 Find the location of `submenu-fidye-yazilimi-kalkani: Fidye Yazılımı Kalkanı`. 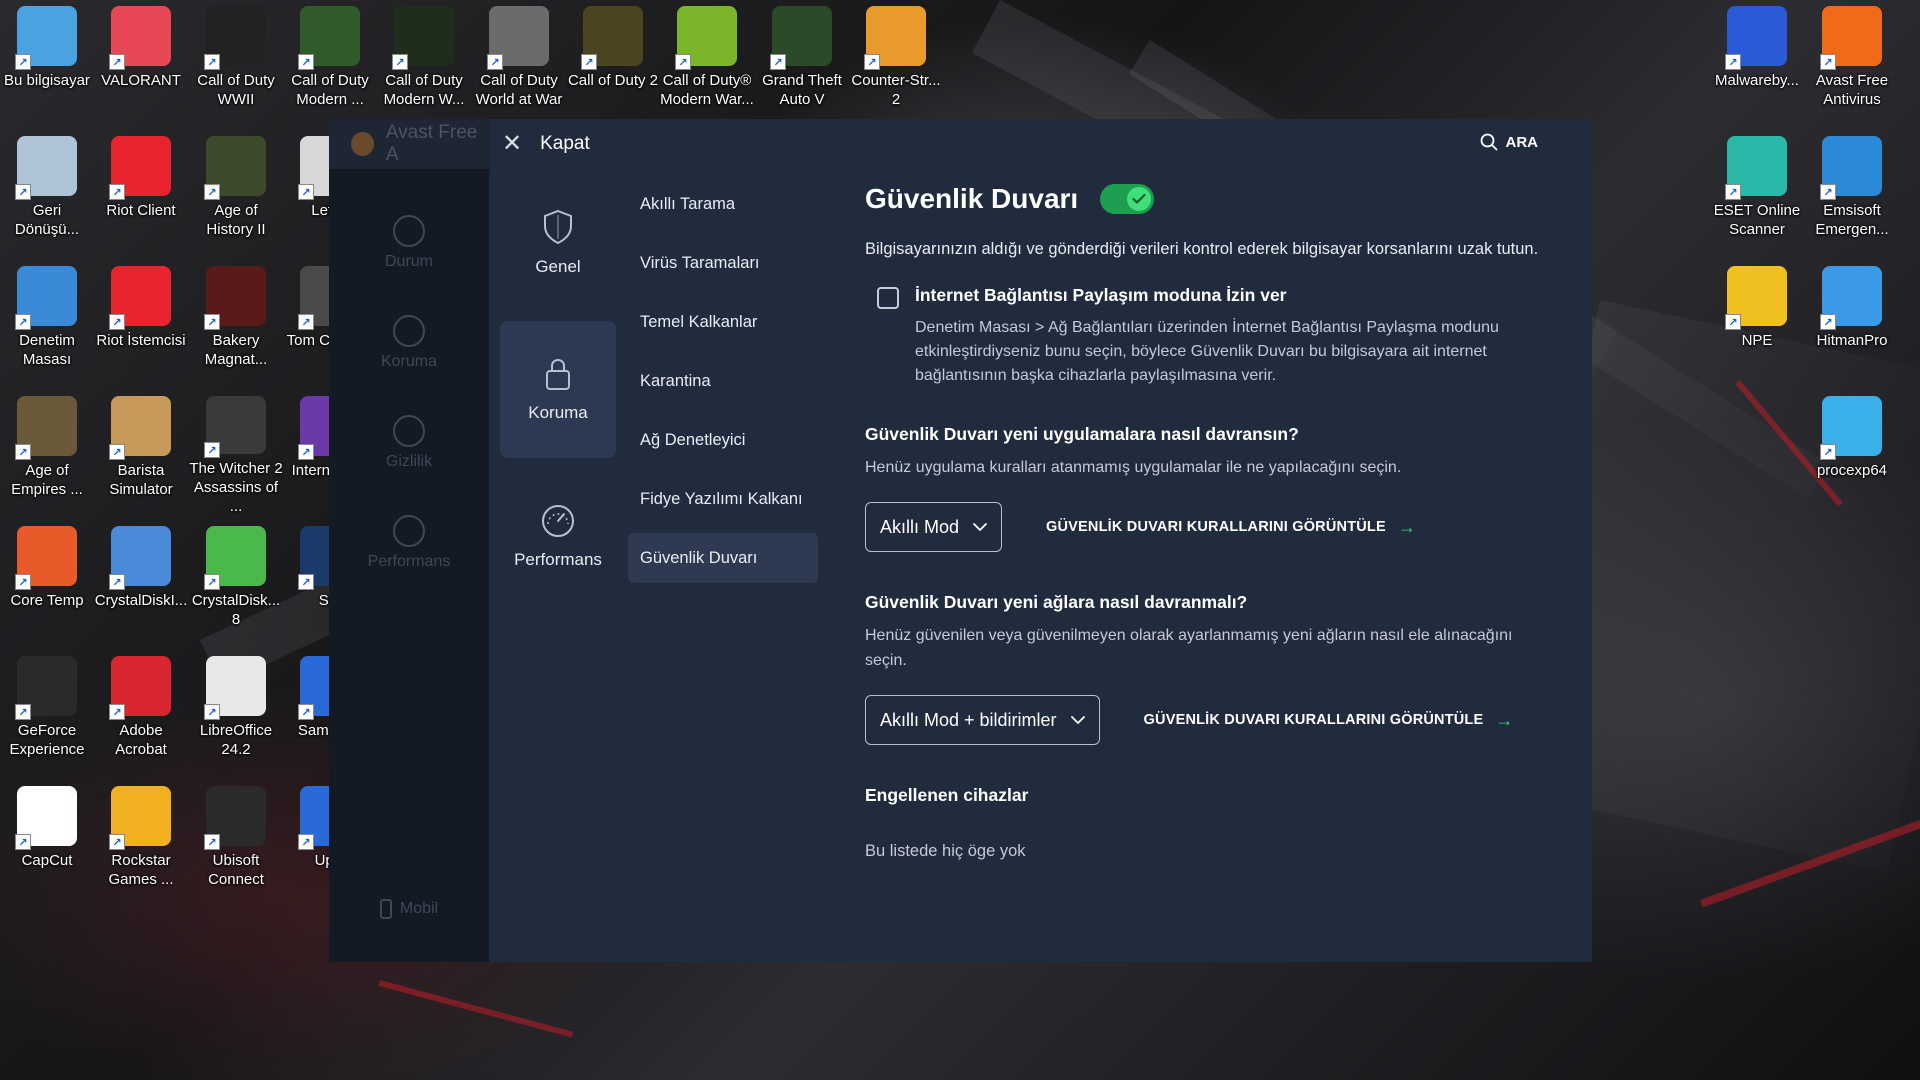

submenu-fidye-yazilimi-kalkani: Fidye Yazılımı Kalkanı is located at coordinates (723, 499).